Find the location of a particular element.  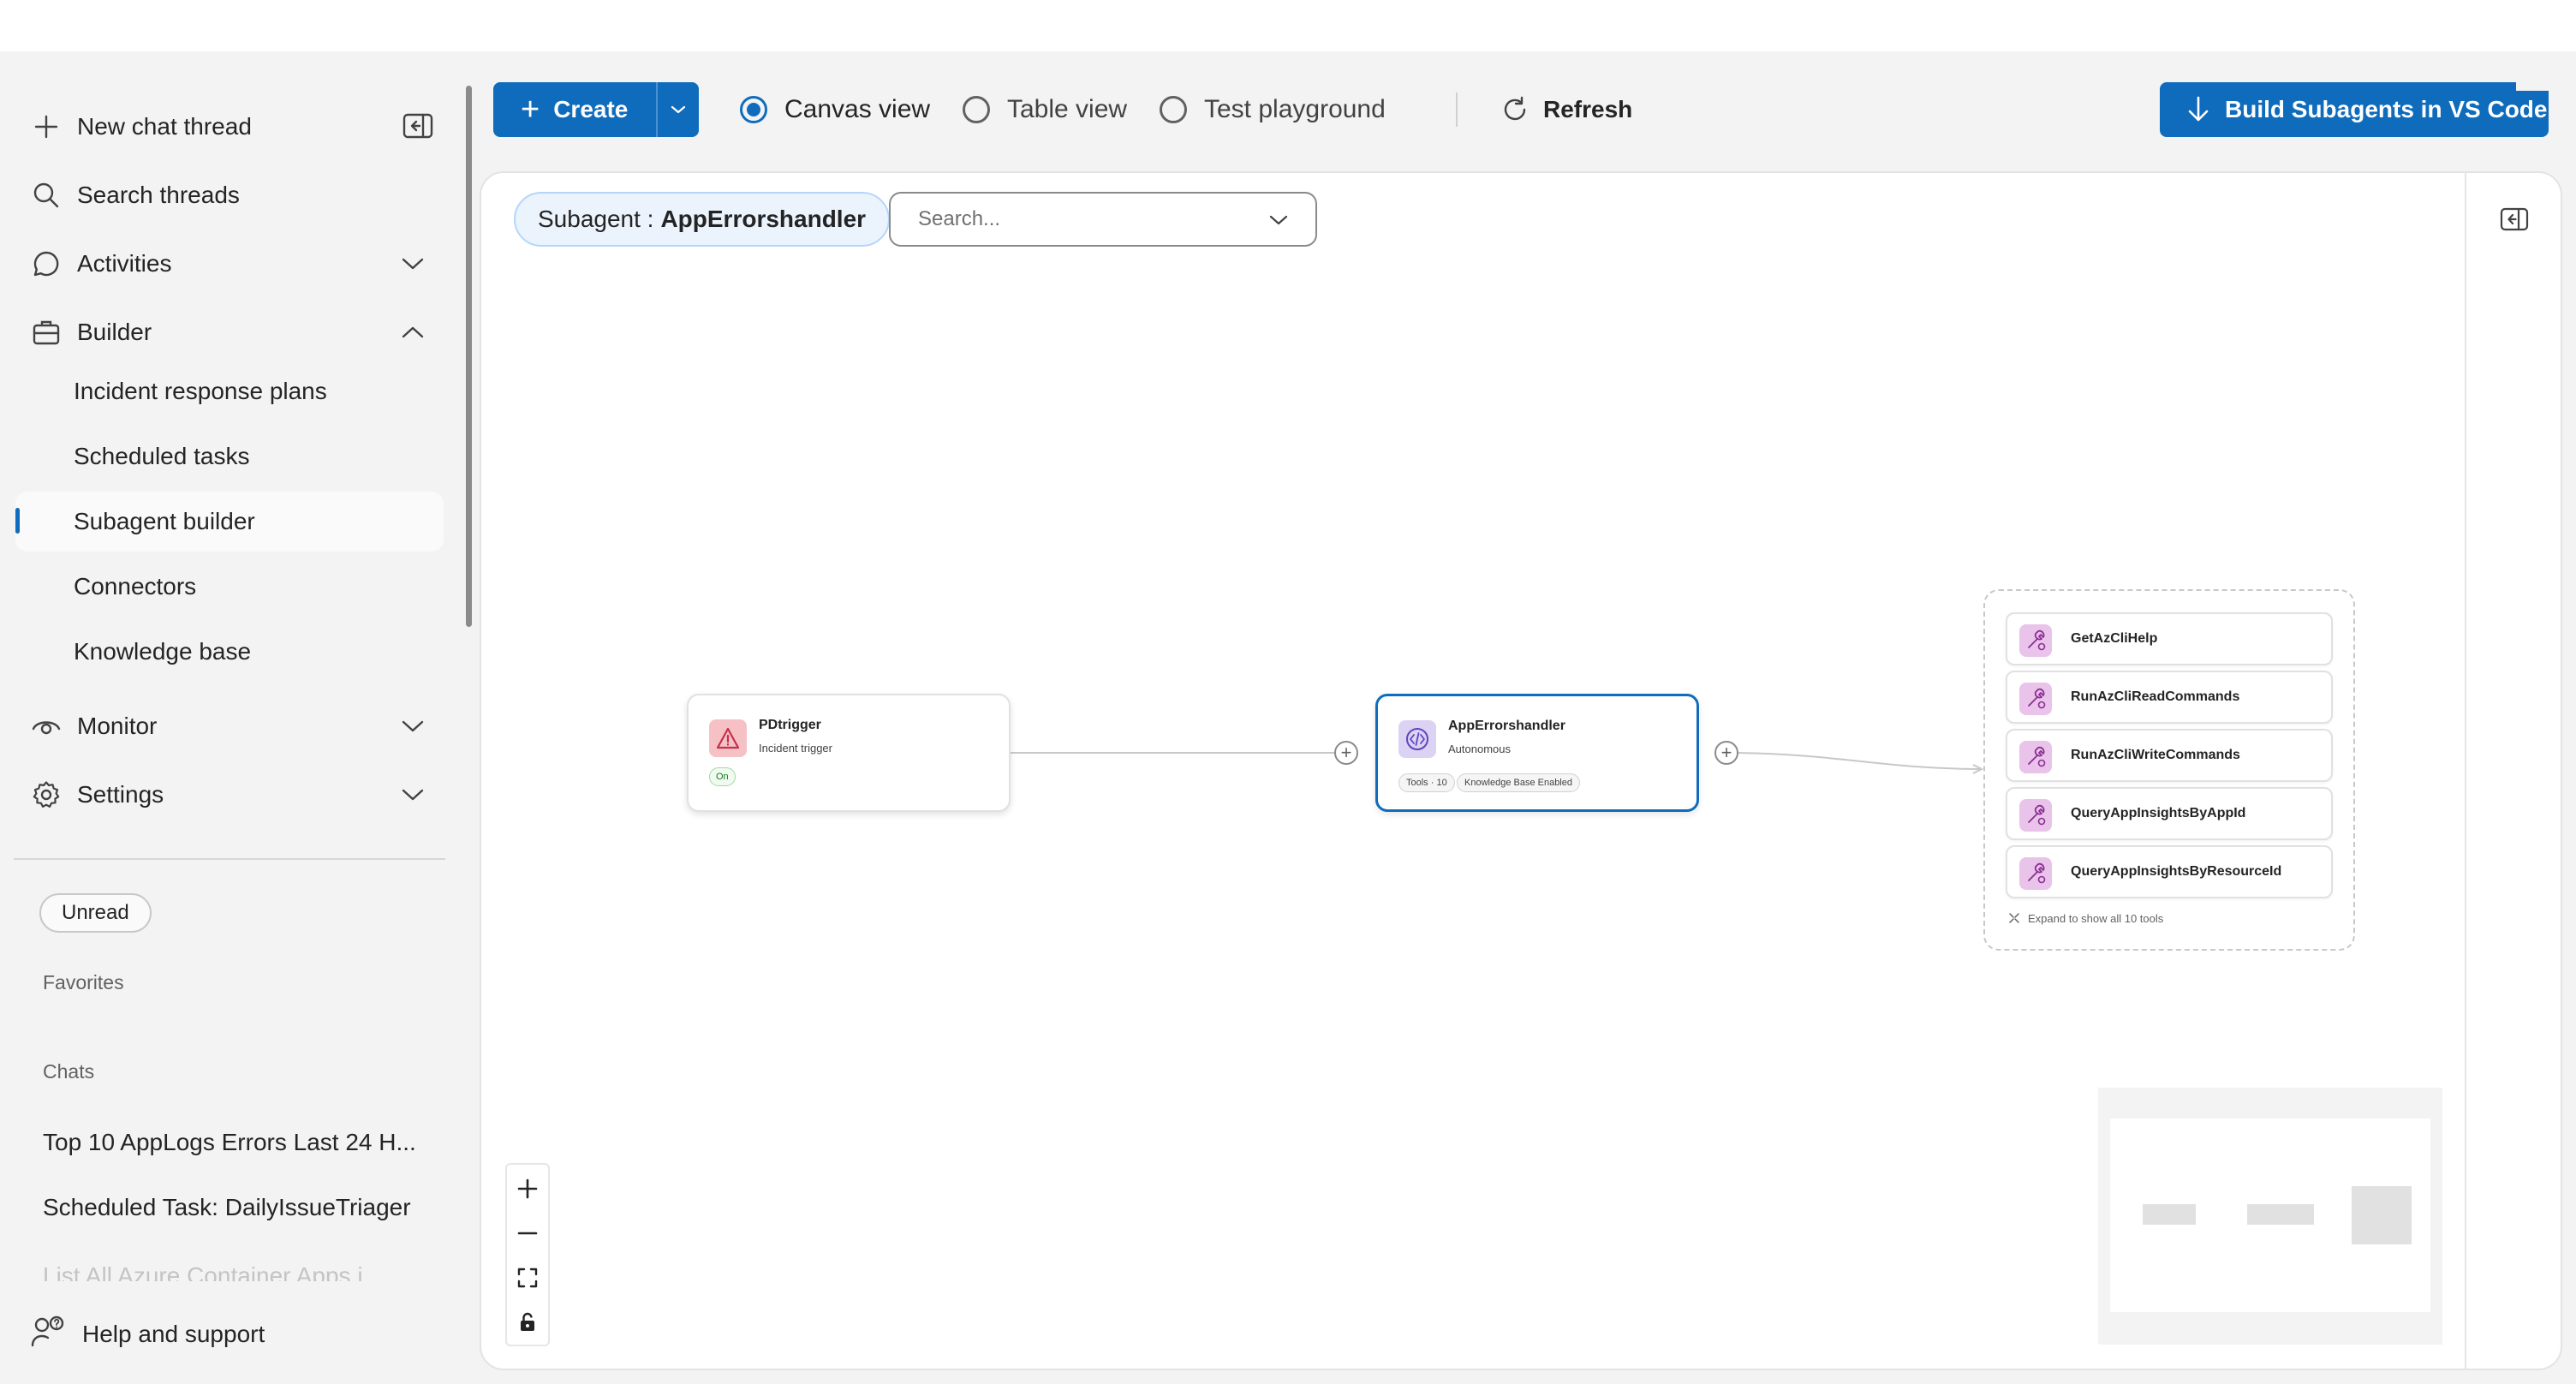

unread-filter-button: Unread is located at coordinates (95, 913).